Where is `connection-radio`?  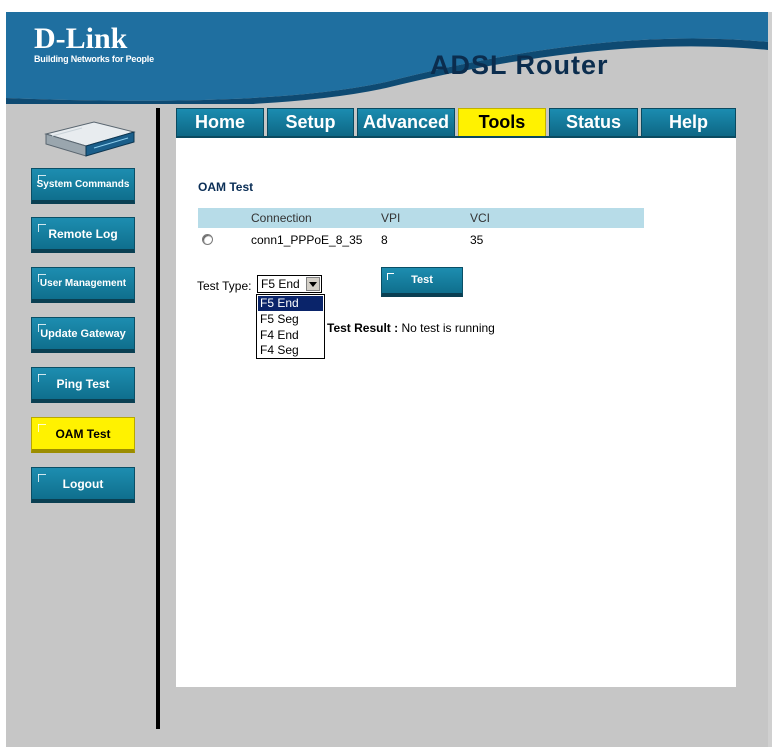
connection-radio is located at coordinates (207, 239).